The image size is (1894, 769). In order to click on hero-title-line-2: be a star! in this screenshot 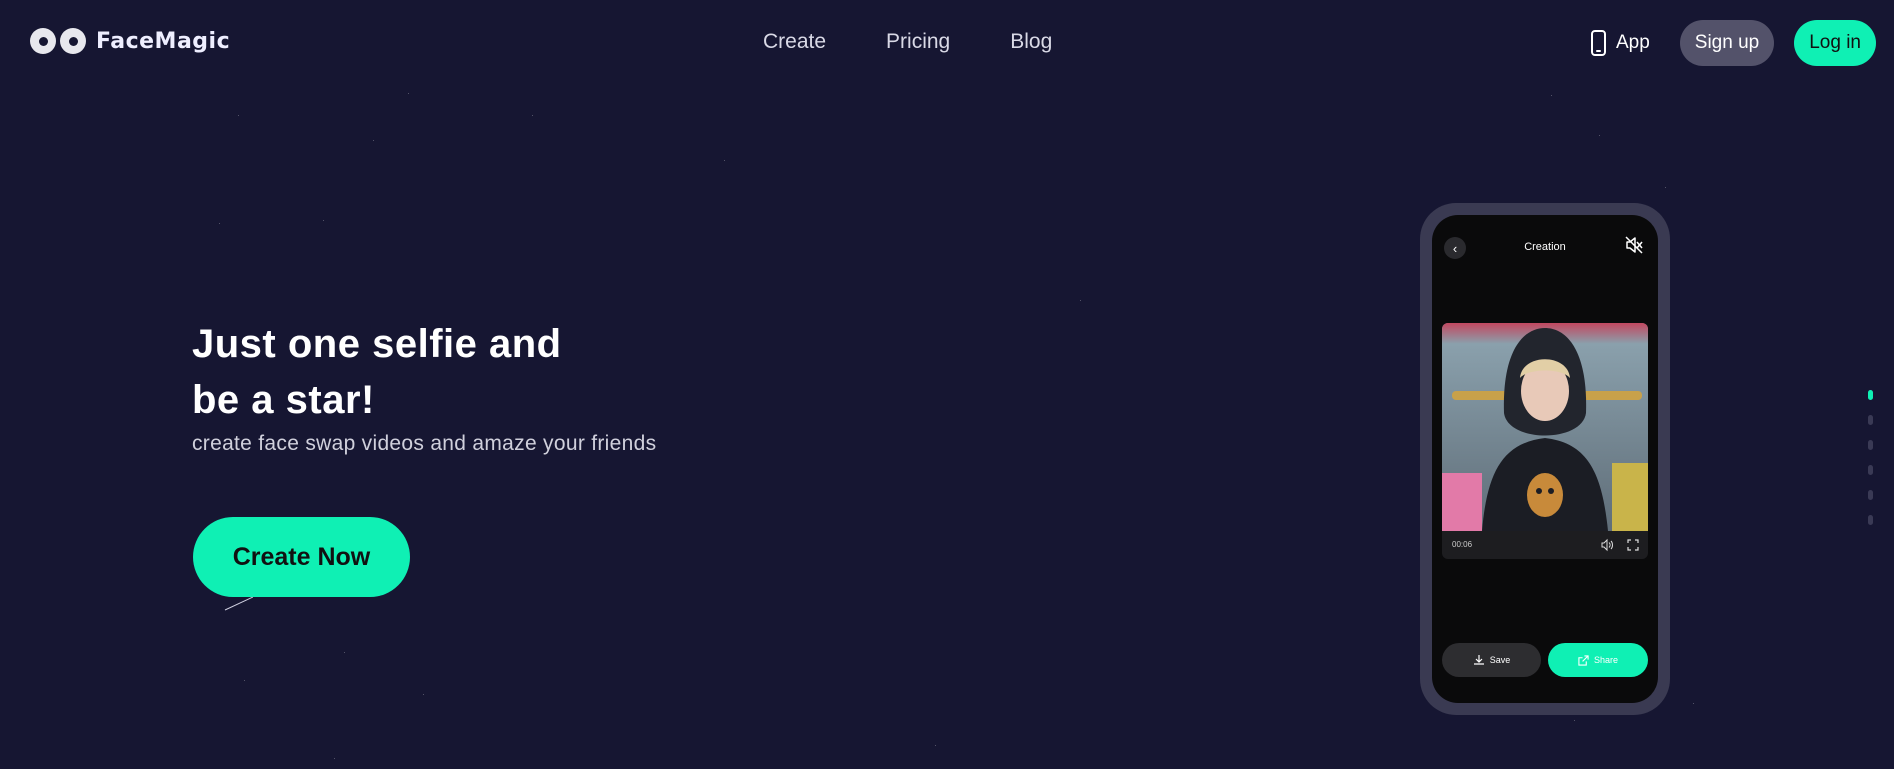, I will do `click(283, 400)`.